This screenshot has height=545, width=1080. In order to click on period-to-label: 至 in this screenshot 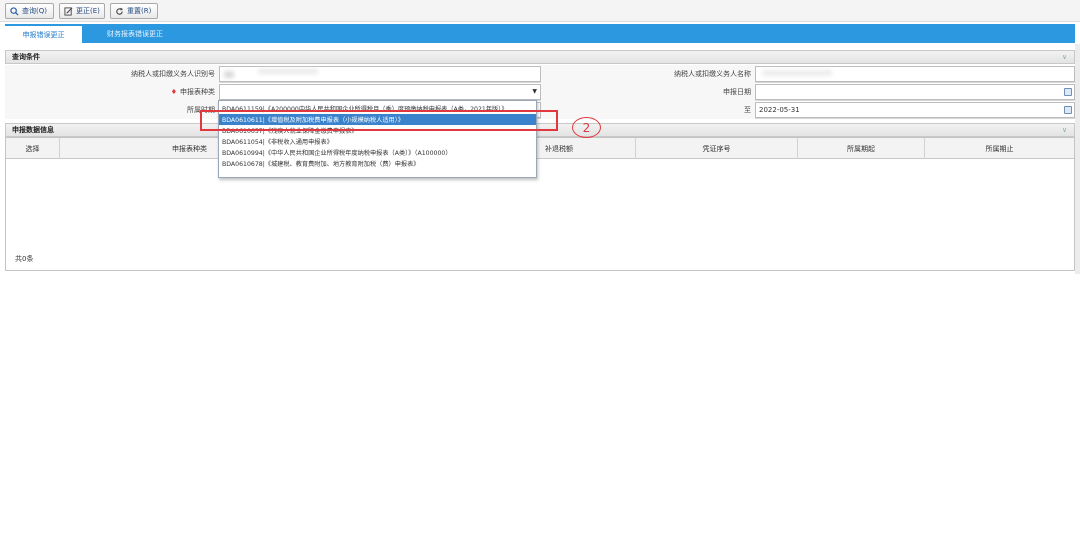, I will do `click(648, 110)`.